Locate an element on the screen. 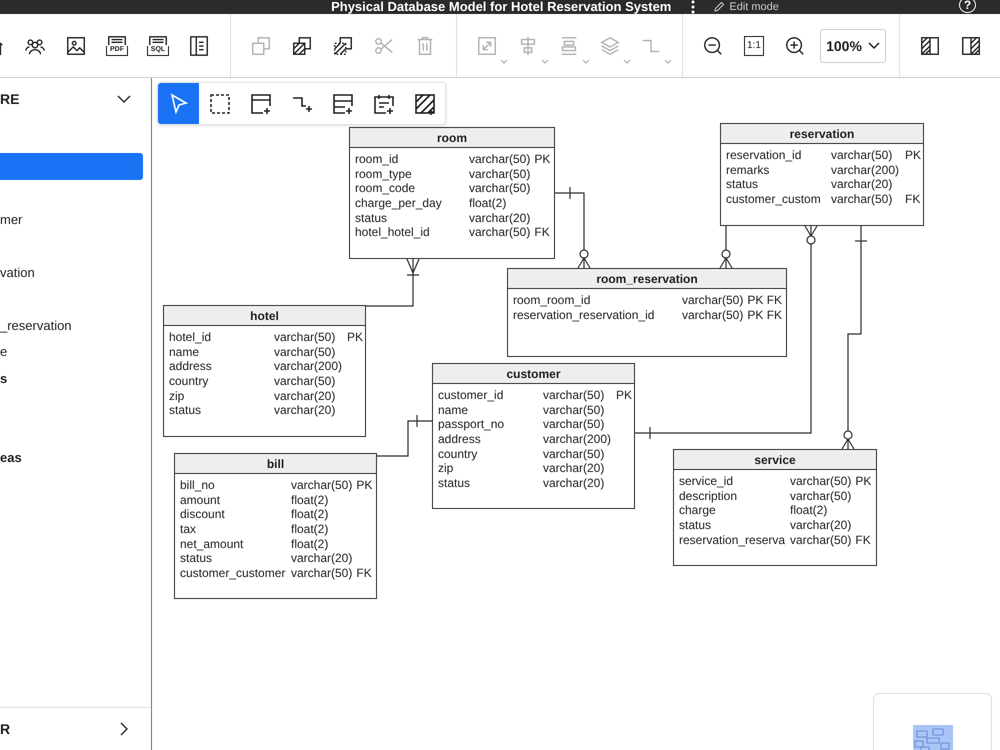  column-name: description is located at coordinates (708, 496).